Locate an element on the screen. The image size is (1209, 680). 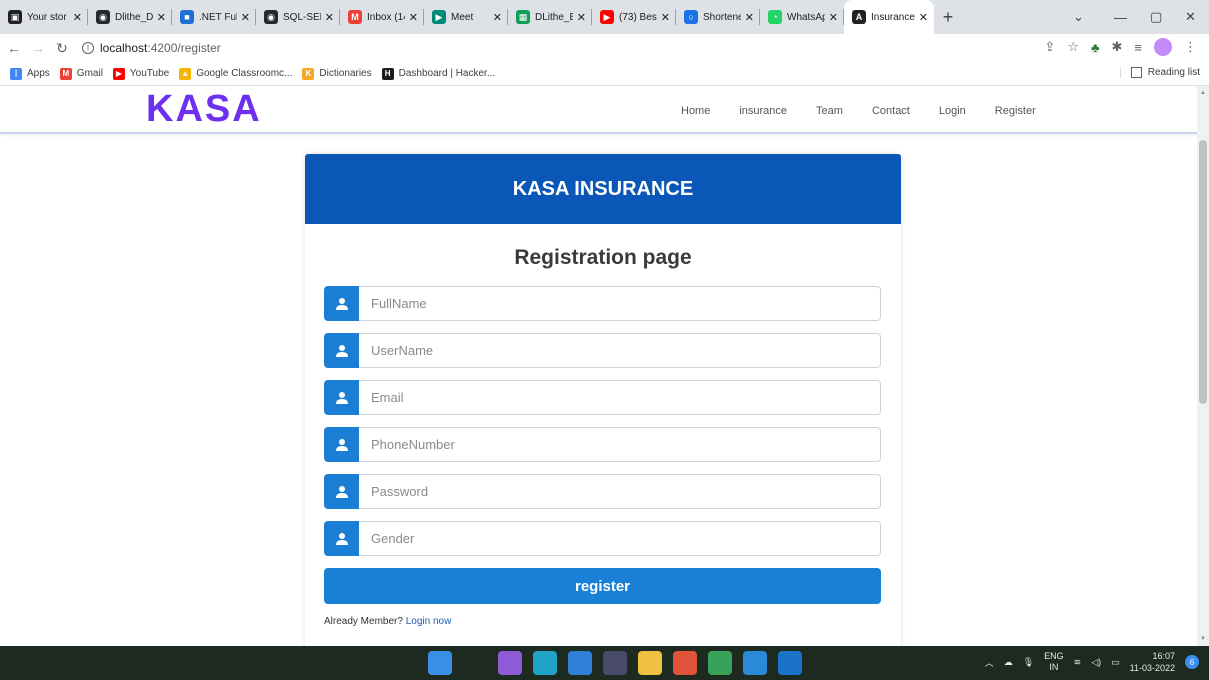
extension-icon: ♣ is located at coordinates (1095, 47).